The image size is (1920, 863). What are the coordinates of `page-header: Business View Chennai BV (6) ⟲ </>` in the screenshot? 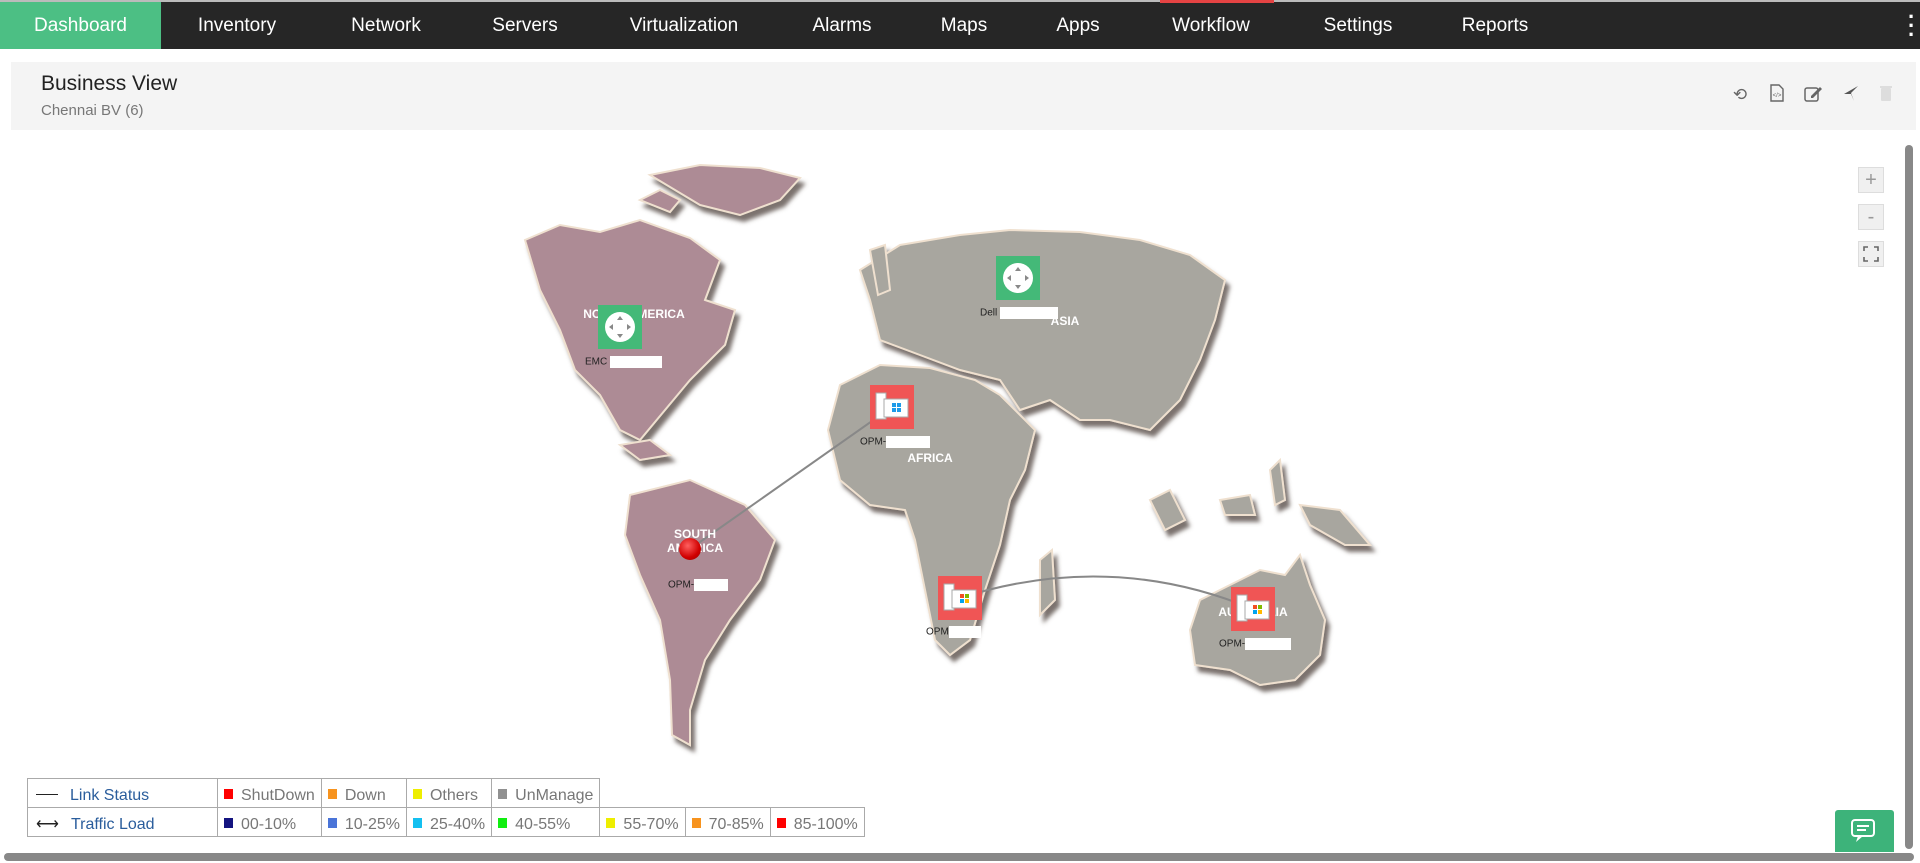 It's located at (963, 96).